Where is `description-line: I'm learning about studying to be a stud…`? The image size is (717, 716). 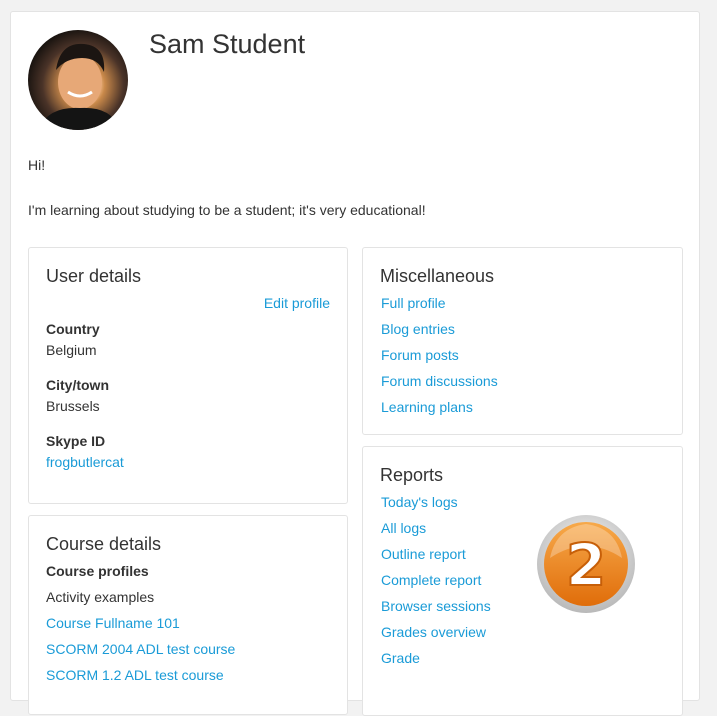 description-line: I'm learning about studying to be a stud… is located at coordinates (227, 210).